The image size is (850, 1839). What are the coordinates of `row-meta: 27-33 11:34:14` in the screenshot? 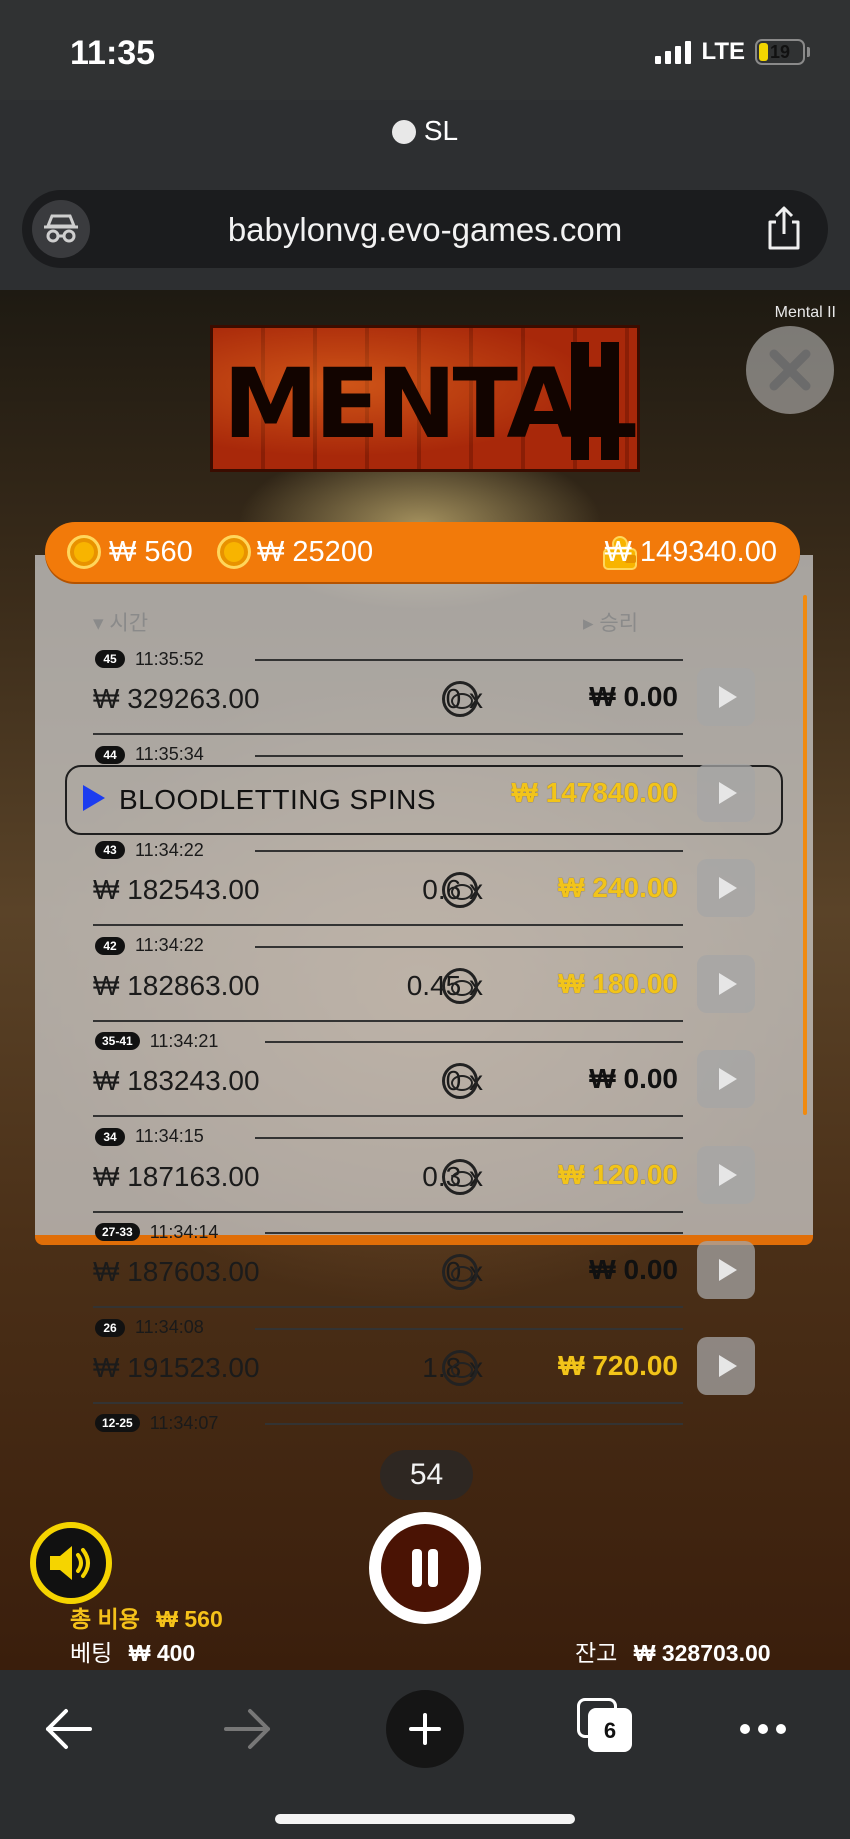 It's located at (156, 1232).